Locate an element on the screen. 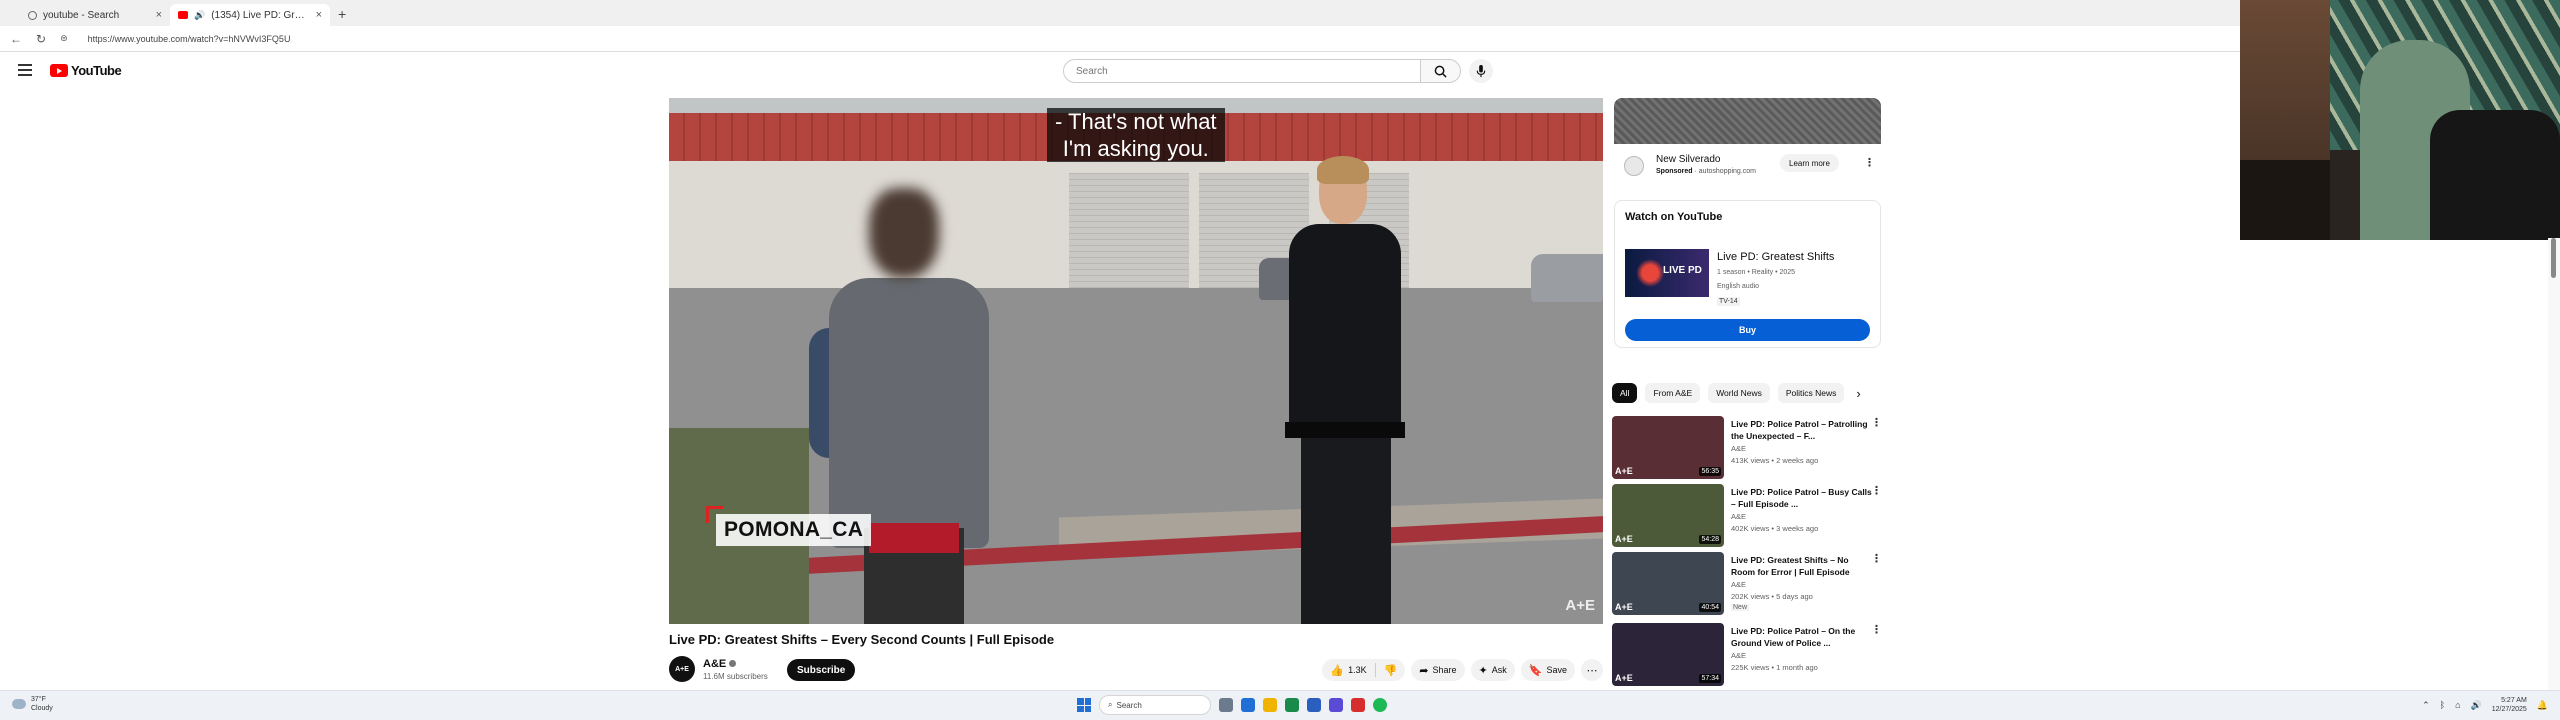 The height and width of the screenshot is (720, 2560). voice-search-button is located at coordinates (1481, 71).